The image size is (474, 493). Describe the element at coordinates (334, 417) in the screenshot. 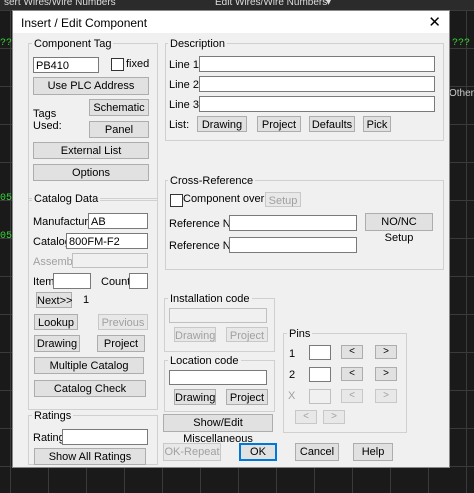

I see `pin-next-button: >` at that location.